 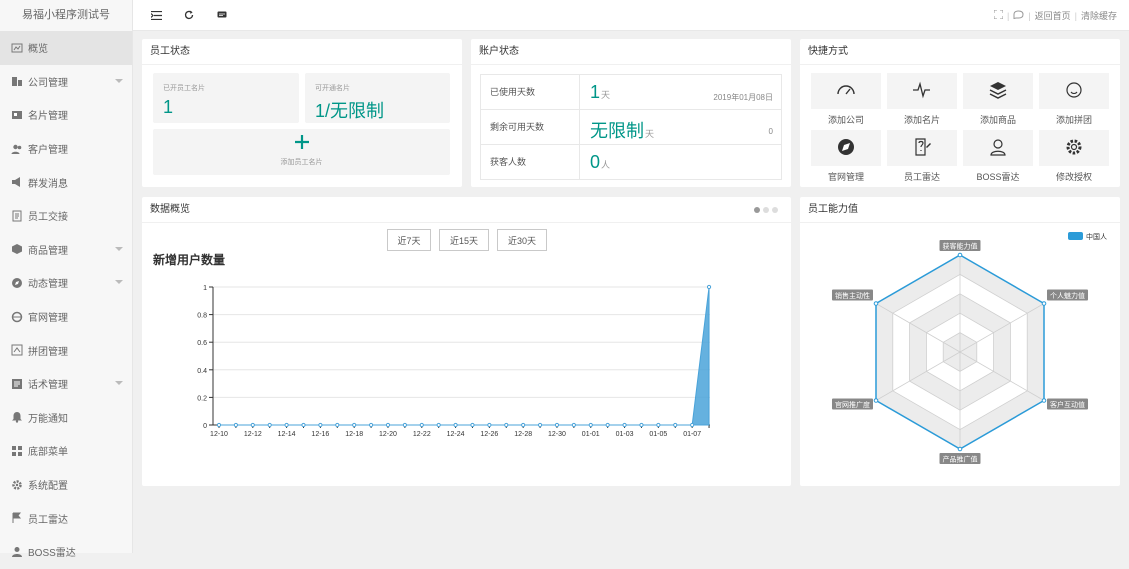 I want to click on sidebar-item-15: 员工雷达, so click(x=66, y=518).